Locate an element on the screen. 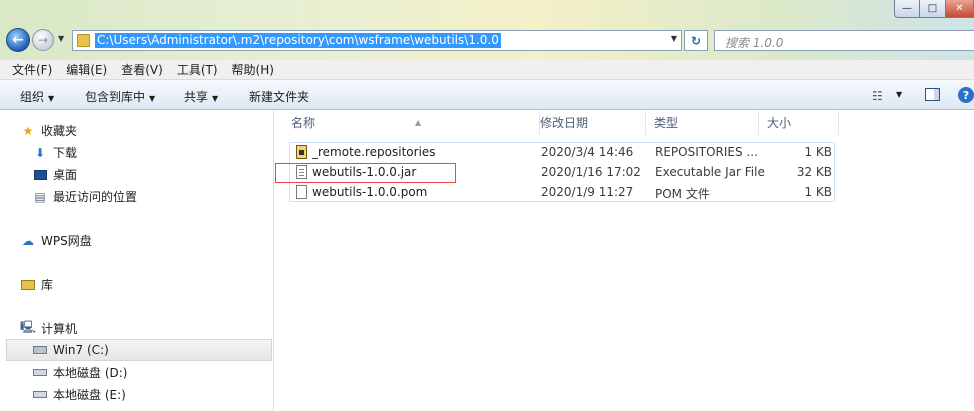 The width and height of the screenshot is (974, 411). column-type-label: 类型 is located at coordinates (666, 123).